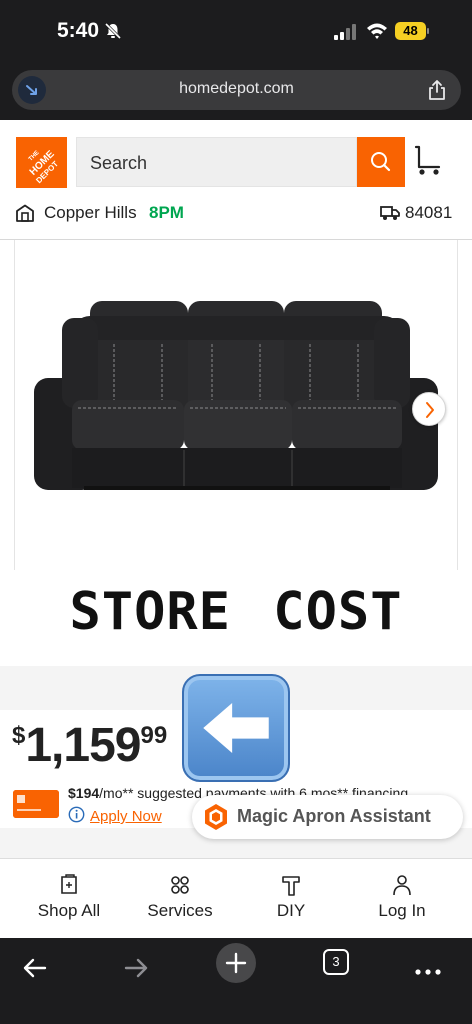 The width and height of the screenshot is (472, 1024). I want to click on status-bar: 5:40 48, so click(236, 31).